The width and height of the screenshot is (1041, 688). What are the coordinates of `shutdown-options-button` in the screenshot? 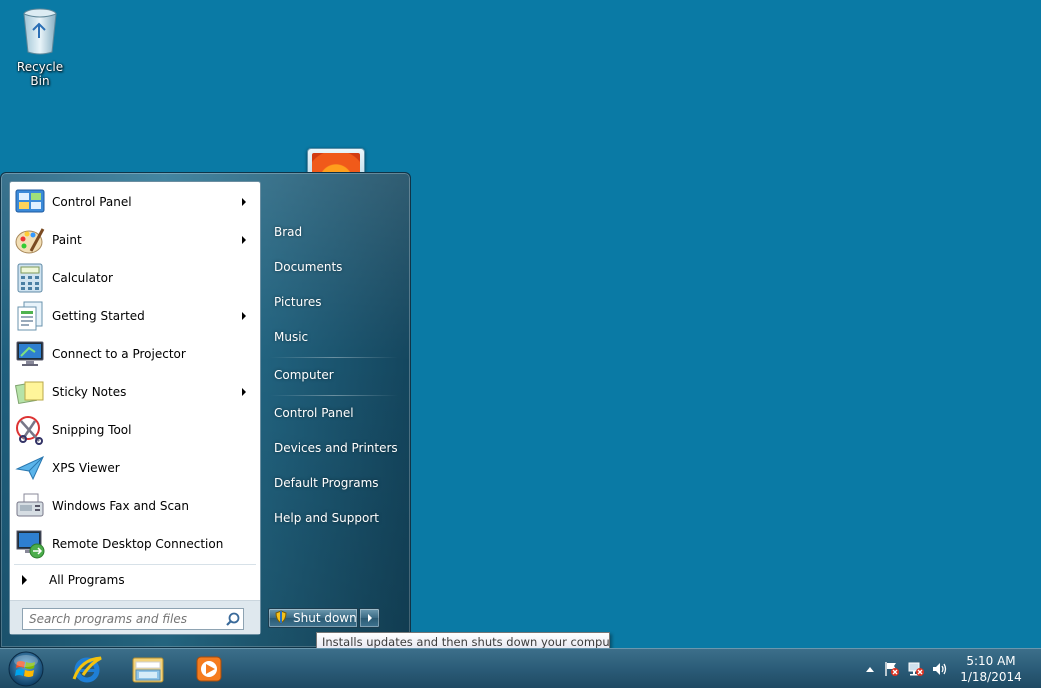 It's located at (369, 618).